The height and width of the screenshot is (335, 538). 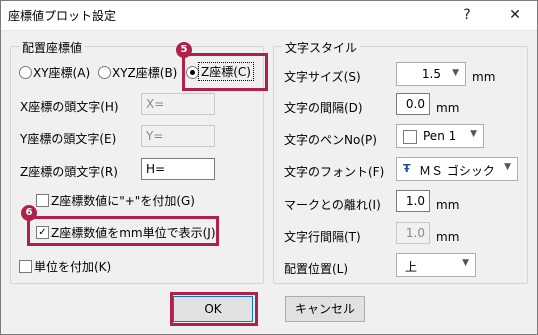 What do you see at coordinates (42, 200) in the screenshot?
I see `plus-checkbox` at bounding box center [42, 200].